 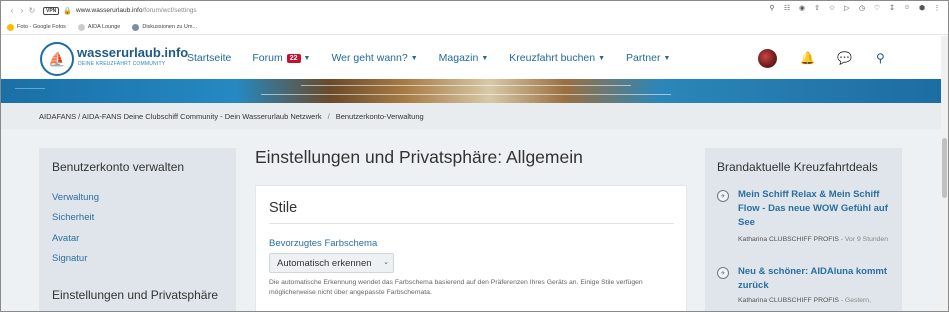 I want to click on forward-icon: ›, so click(x=22, y=10).